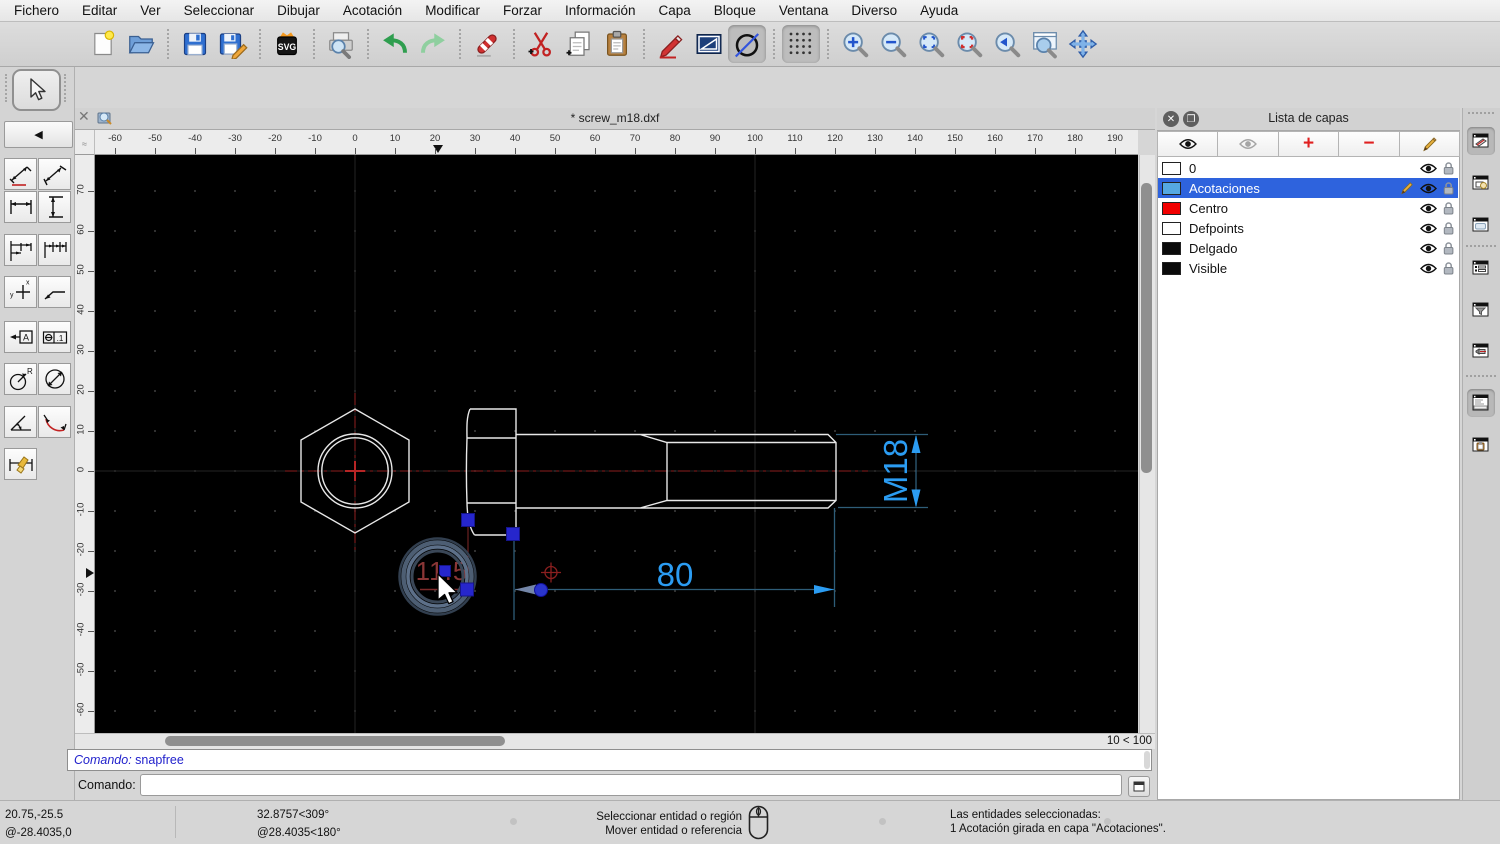  Describe the element at coordinates (1146, 328) in the screenshot. I see `vertical-scrollbar-thumb` at that location.